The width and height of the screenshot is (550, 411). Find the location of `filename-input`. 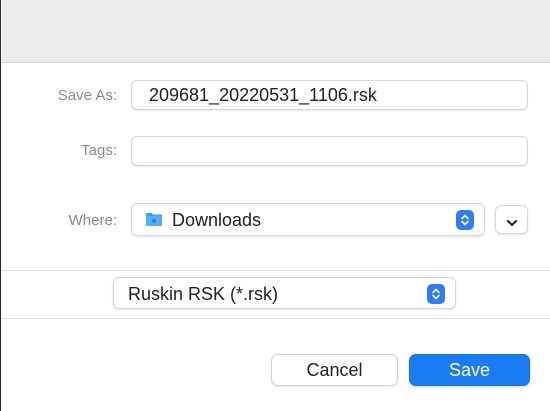

filename-input is located at coordinates (329, 95).